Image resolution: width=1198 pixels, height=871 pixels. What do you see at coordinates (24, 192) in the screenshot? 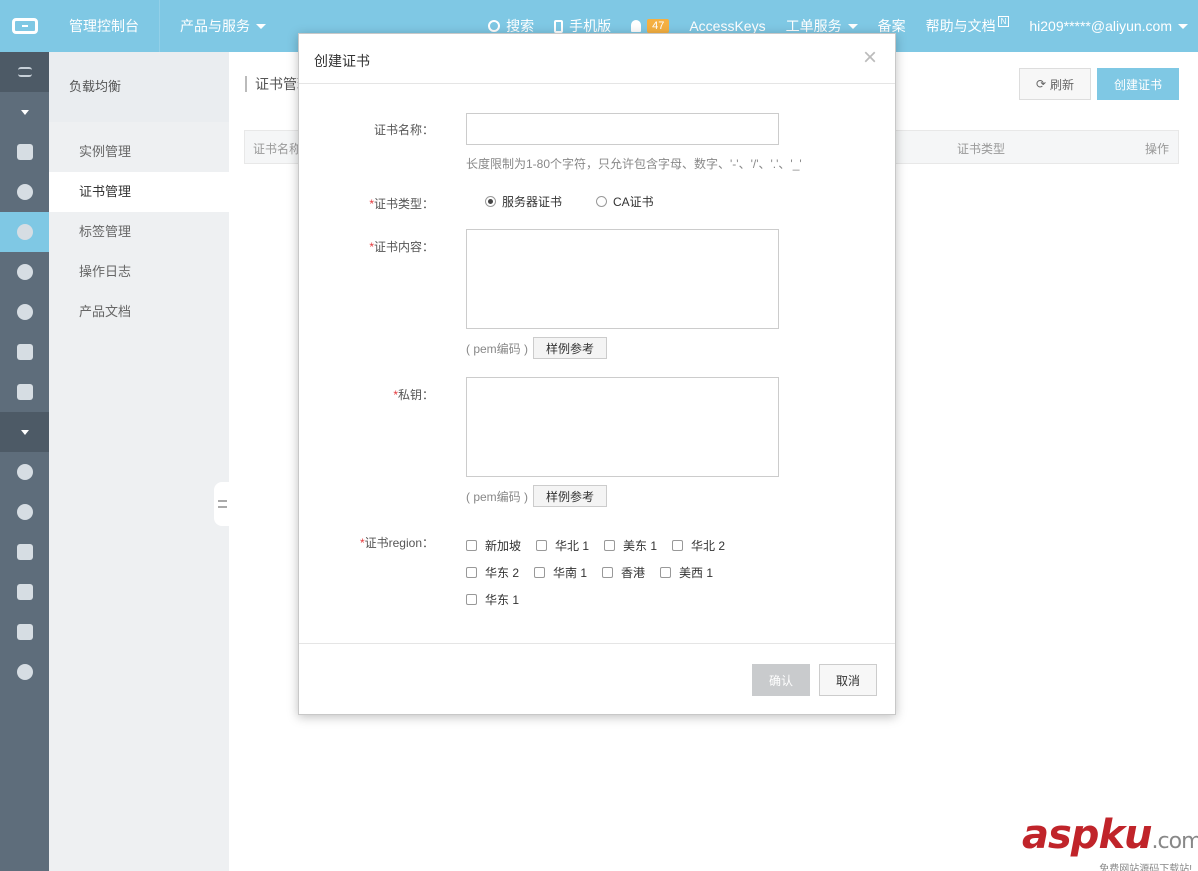
I see `sidebar-item-rds` at bounding box center [24, 192].